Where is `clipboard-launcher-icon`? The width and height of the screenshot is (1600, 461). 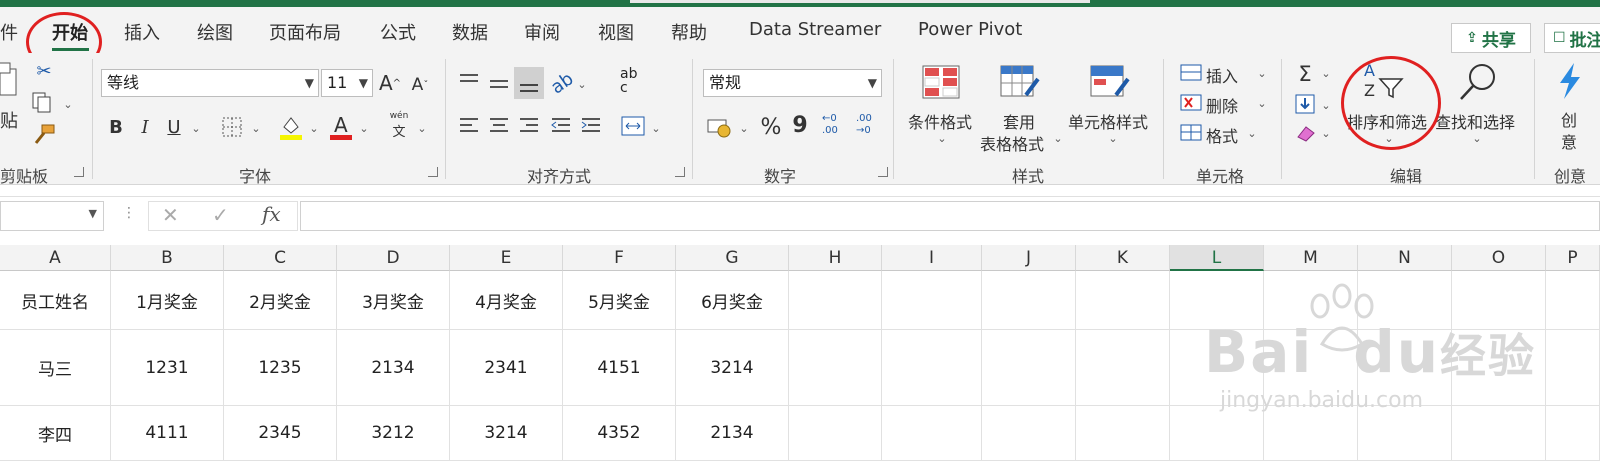 clipboard-launcher-icon is located at coordinates (79, 172).